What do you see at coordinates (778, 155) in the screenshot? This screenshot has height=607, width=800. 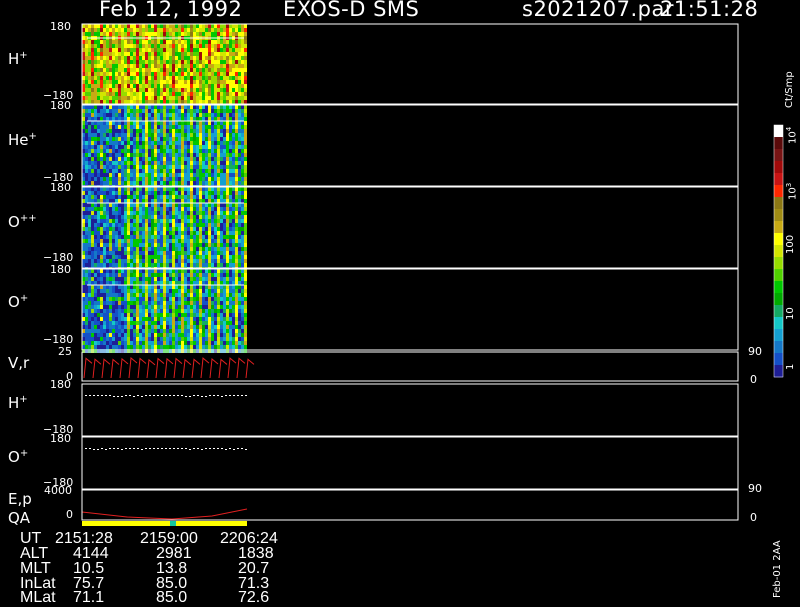 I see `colorbar-segment` at bounding box center [778, 155].